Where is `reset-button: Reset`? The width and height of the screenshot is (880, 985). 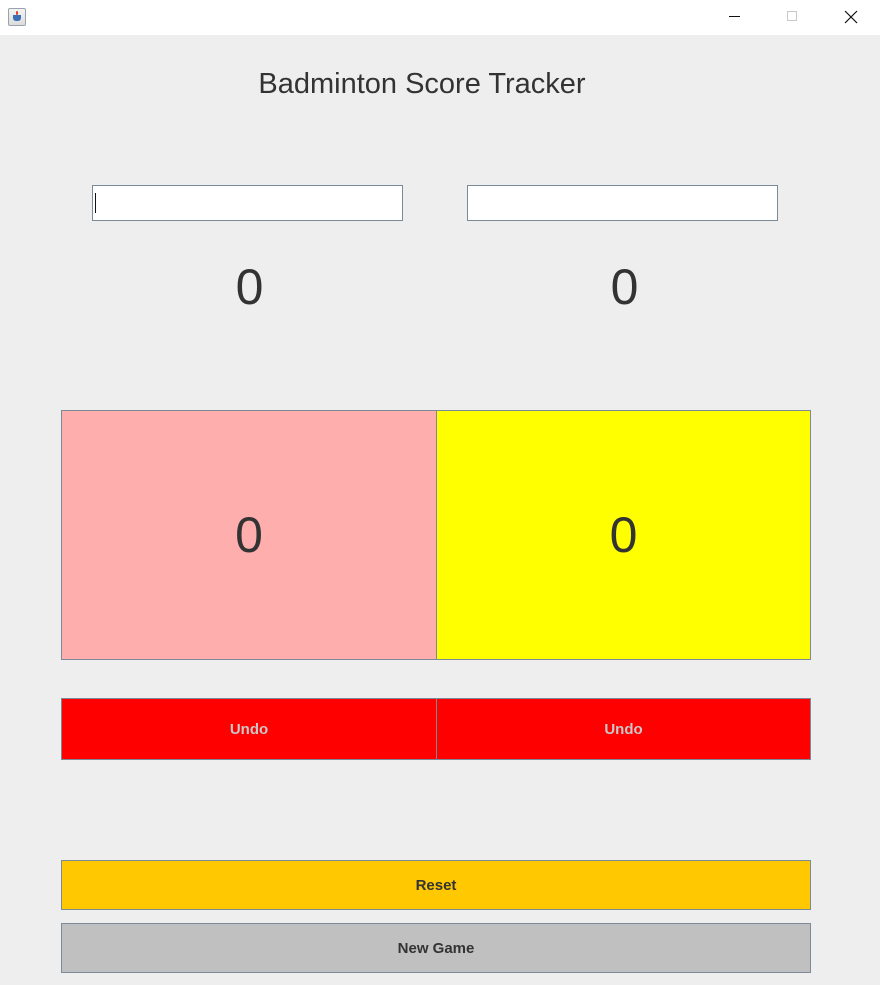 reset-button: Reset is located at coordinates (436, 885).